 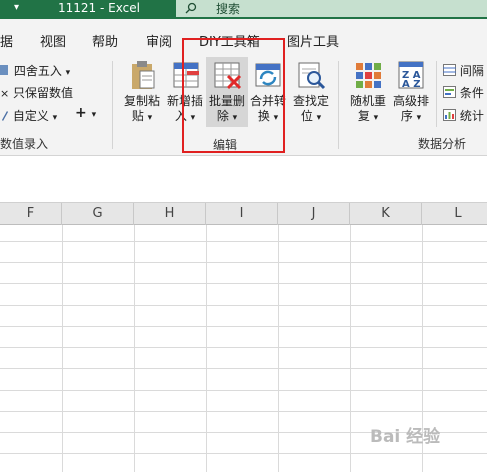 I want to click on interval-button: 间隔, so click(x=463, y=70).